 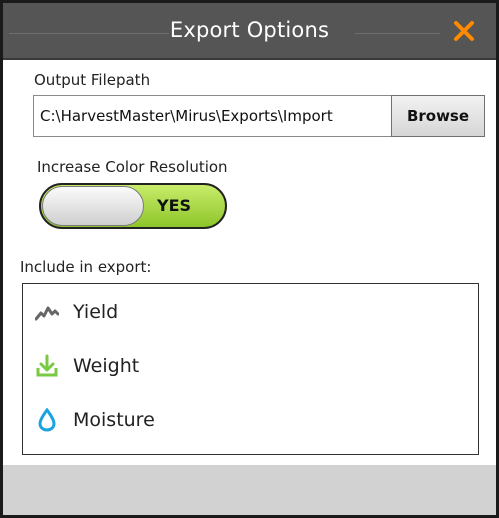 I want to click on close-icon, so click(x=464, y=31).